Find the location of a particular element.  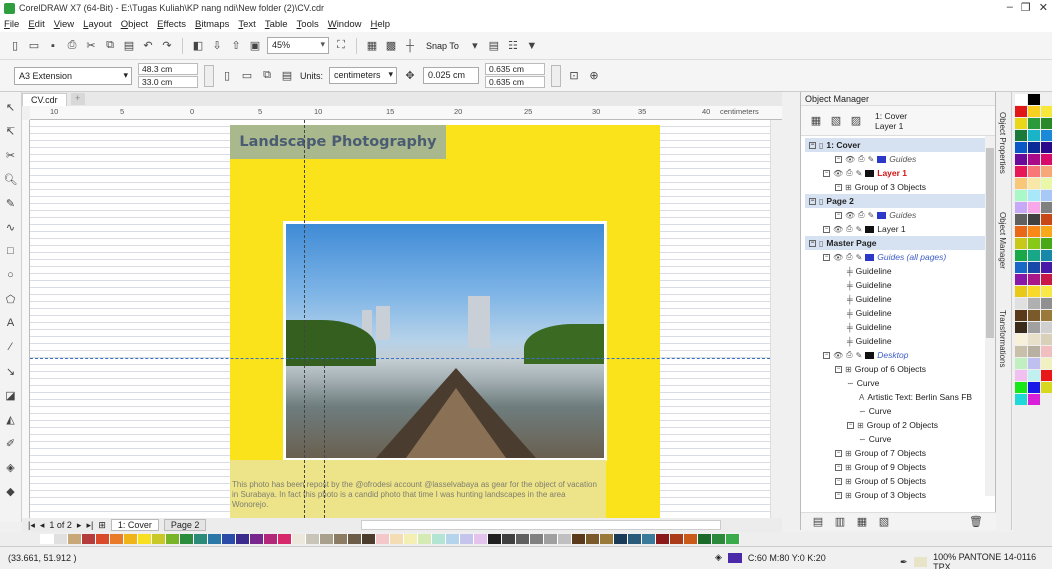

page-tab-page-2: Page 2 is located at coordinates (185, 525).